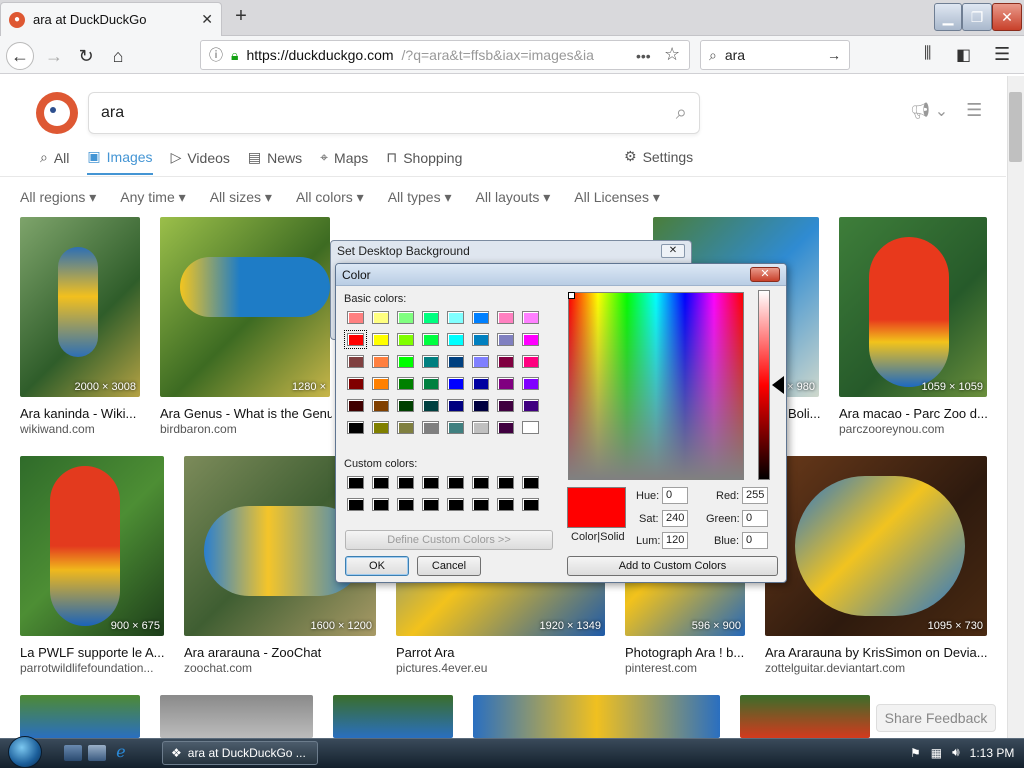  What do you see at coordinates (956, 752) in the screenshot?
I see `volume-icon: 🔊︎` at bounding box center [956, 752].